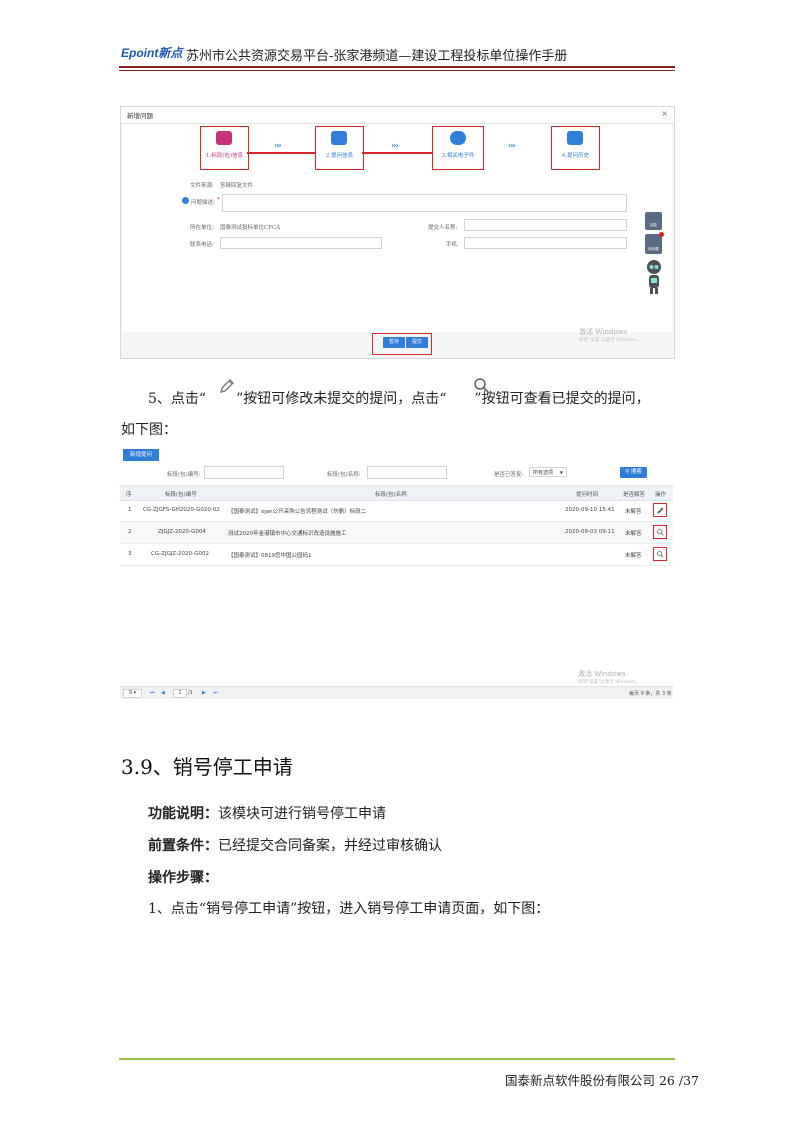 This screenshot has width=793, height=1122. What do you see at coordinates (287, 533) in the screenshot?
I see `section-name: 测试2020年金港镇市中心交通标识改造设施施工` at bounding box center [287, 533].